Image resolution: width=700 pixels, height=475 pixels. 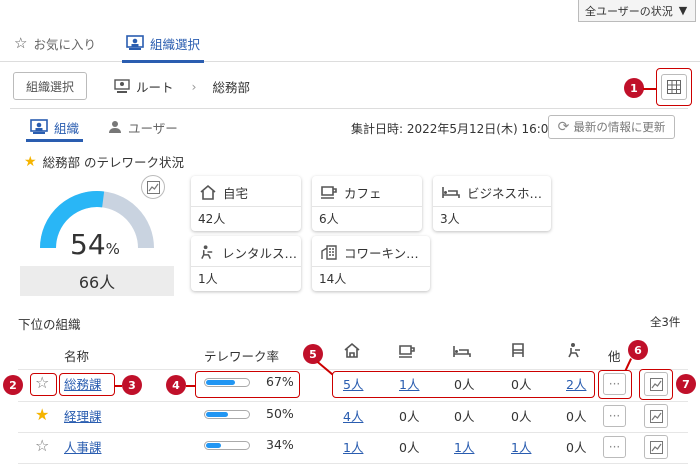 I want to click on status-dropdown: 全ユーザーの状況 ▼, so click(x=637, y=11).